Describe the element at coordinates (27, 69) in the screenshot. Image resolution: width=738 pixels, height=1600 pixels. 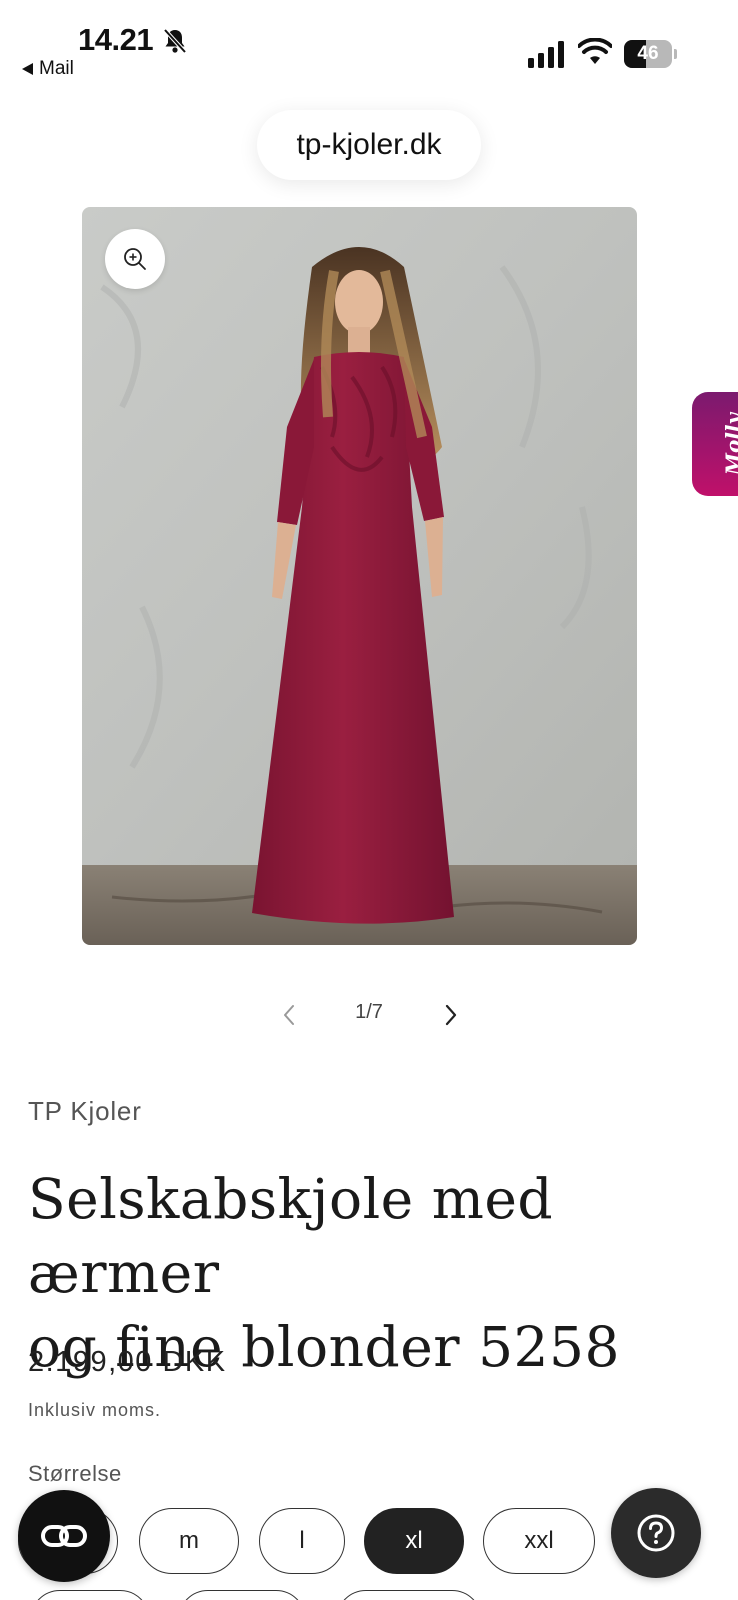
I see `back-triangle-icon` at that location.